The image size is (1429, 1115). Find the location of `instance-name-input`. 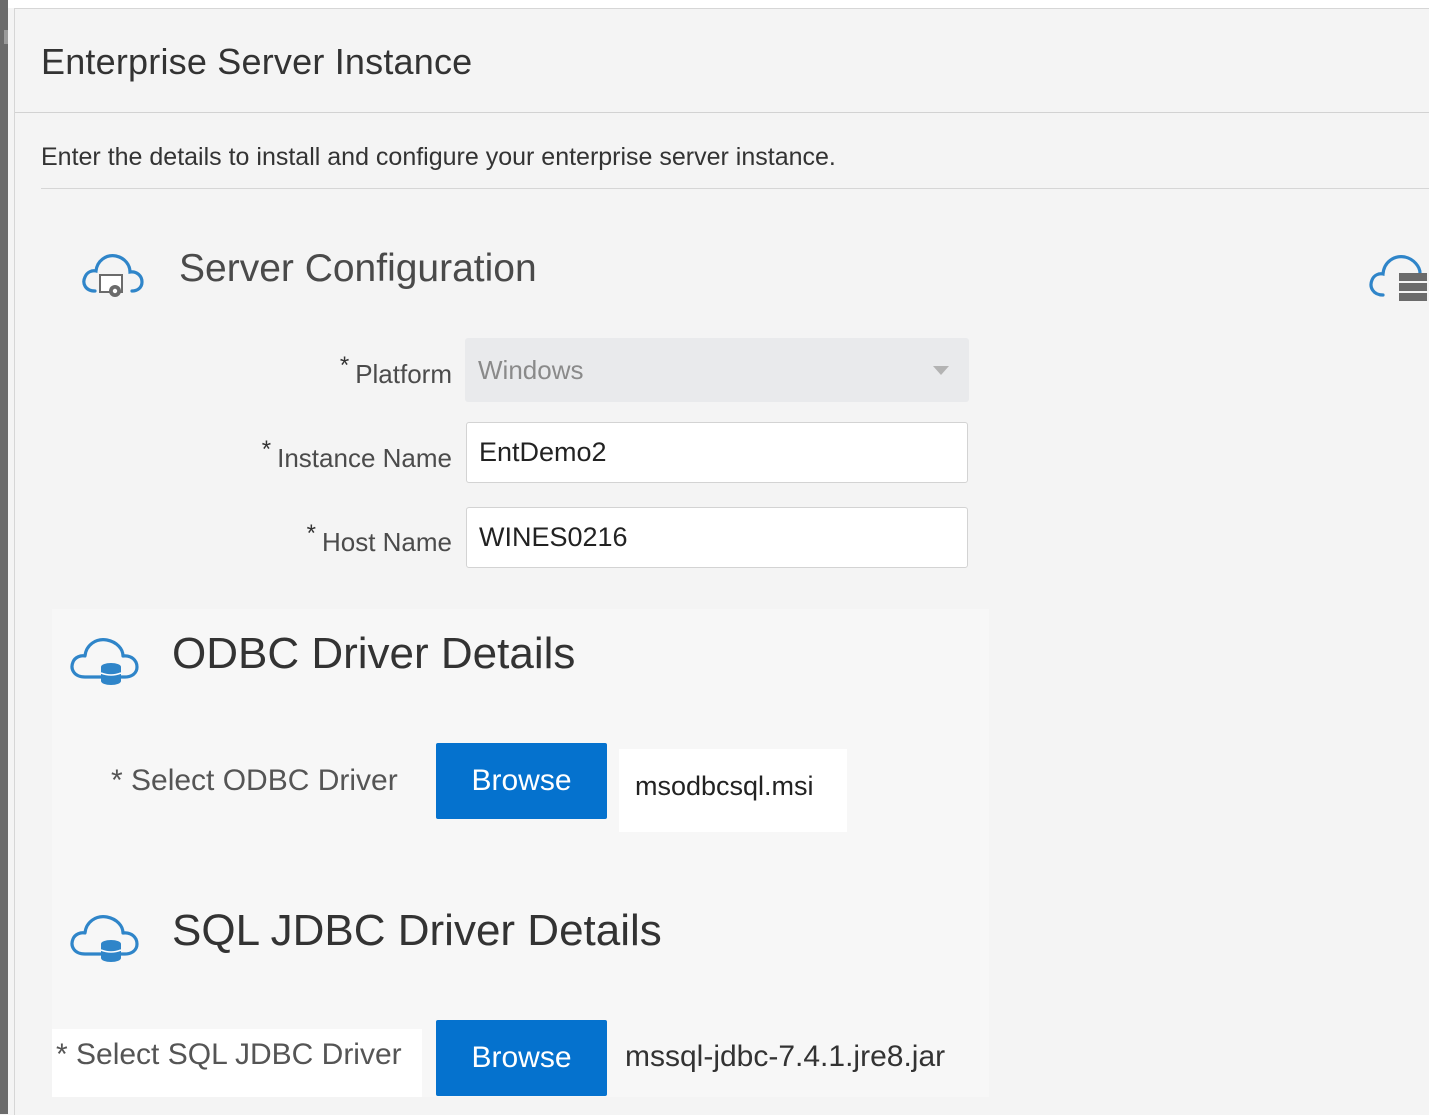

instance-name-input is located at coordinates (717, 452).